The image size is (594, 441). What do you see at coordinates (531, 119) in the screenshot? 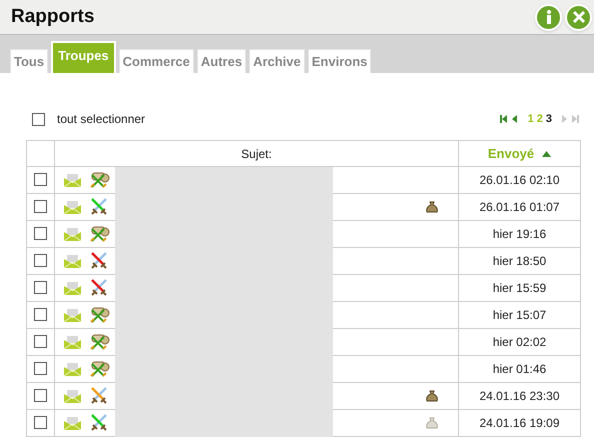
I see `page-link: 1` at bounding box center [531, 119].